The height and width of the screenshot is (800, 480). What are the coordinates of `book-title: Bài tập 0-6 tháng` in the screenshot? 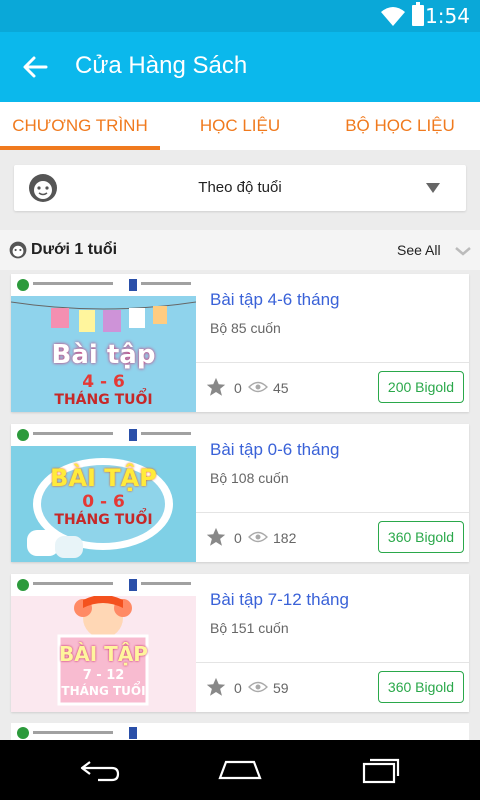 It's located at (274, 450).